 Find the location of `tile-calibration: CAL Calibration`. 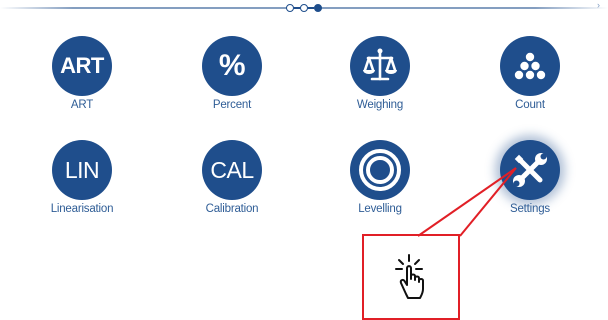

tile-calibration: CAL Calibration is located at coordinates (232, 185).